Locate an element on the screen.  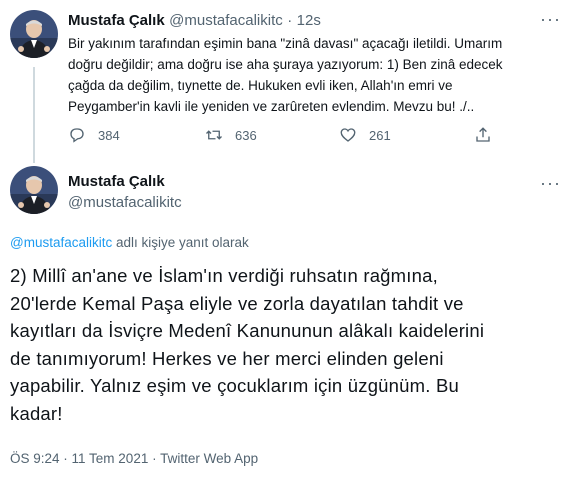
like-count: 261 is located at coordinates (380, 135).